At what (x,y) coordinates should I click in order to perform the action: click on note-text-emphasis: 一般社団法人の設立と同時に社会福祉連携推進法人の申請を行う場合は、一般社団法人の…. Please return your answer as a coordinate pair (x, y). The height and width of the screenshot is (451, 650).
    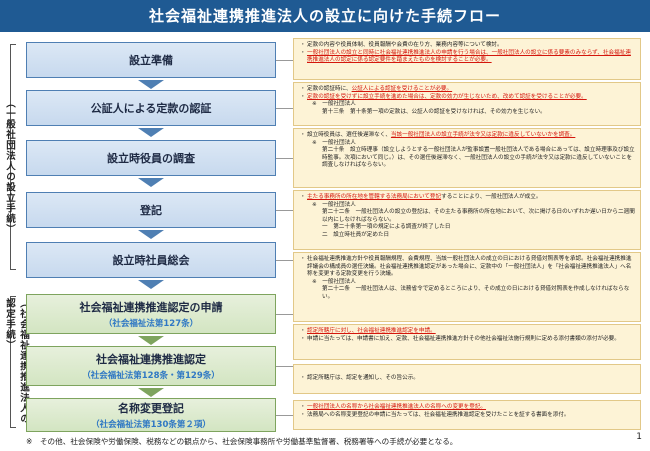
    Looking at the image, I should click on (469, 56).